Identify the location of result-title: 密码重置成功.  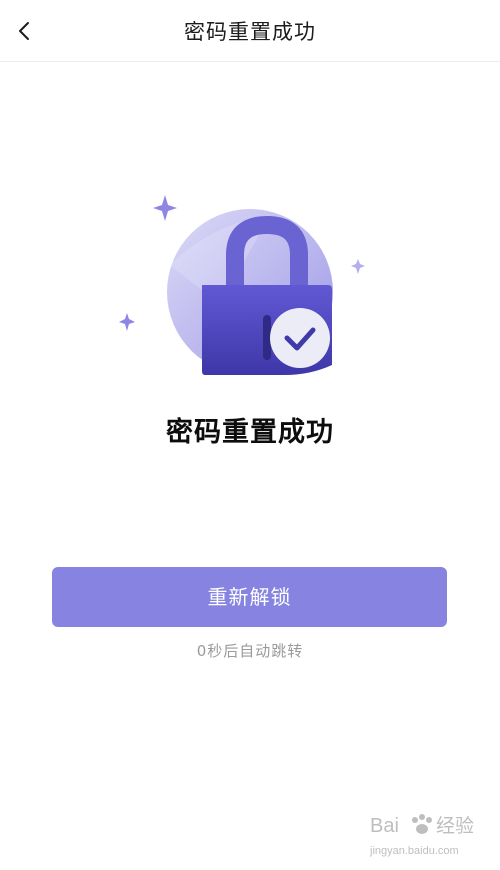
(250, 432).